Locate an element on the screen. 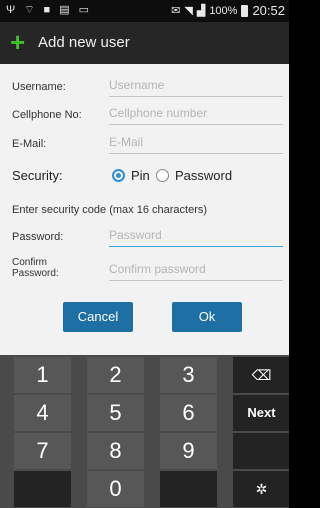 The image size is (320, 508). username-label: Username: is located at coordinates (39, 87).